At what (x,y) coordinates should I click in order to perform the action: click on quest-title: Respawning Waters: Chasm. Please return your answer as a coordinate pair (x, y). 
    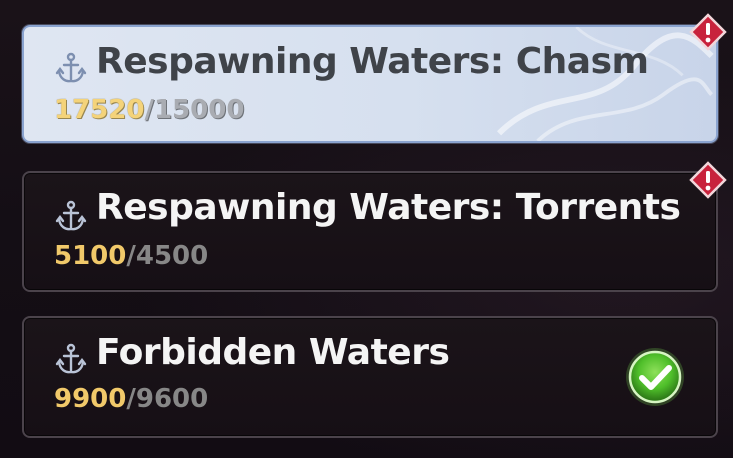
    Looking at the image, I should click on (372, 61).